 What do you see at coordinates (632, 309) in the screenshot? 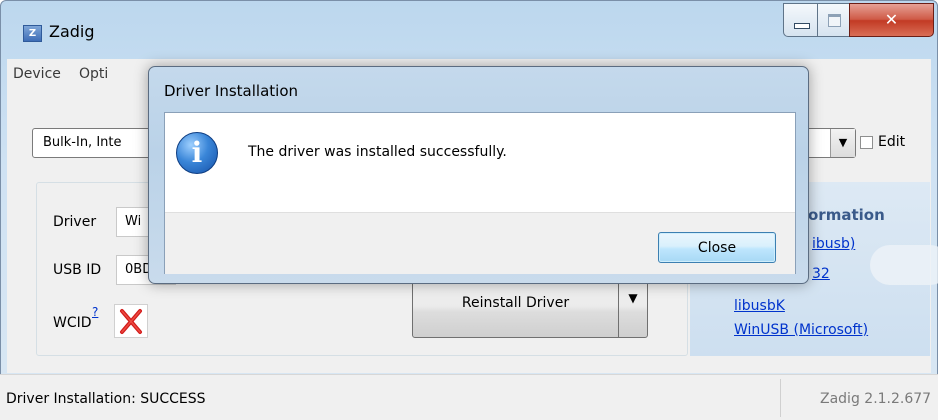
I see `reinstall-options-dropdown: ▼` at bounding box center [632, 309].